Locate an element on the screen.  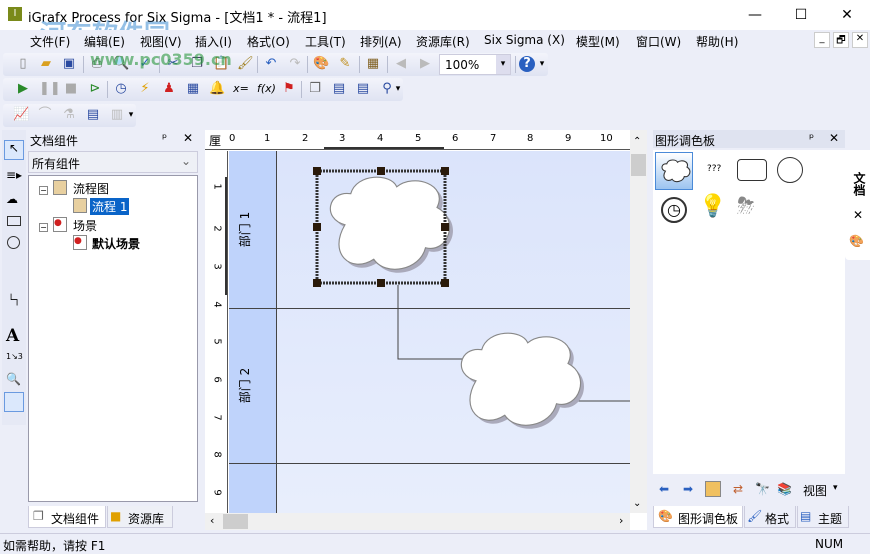
maximize-button: ☐ is located at coordinates (801, 15).